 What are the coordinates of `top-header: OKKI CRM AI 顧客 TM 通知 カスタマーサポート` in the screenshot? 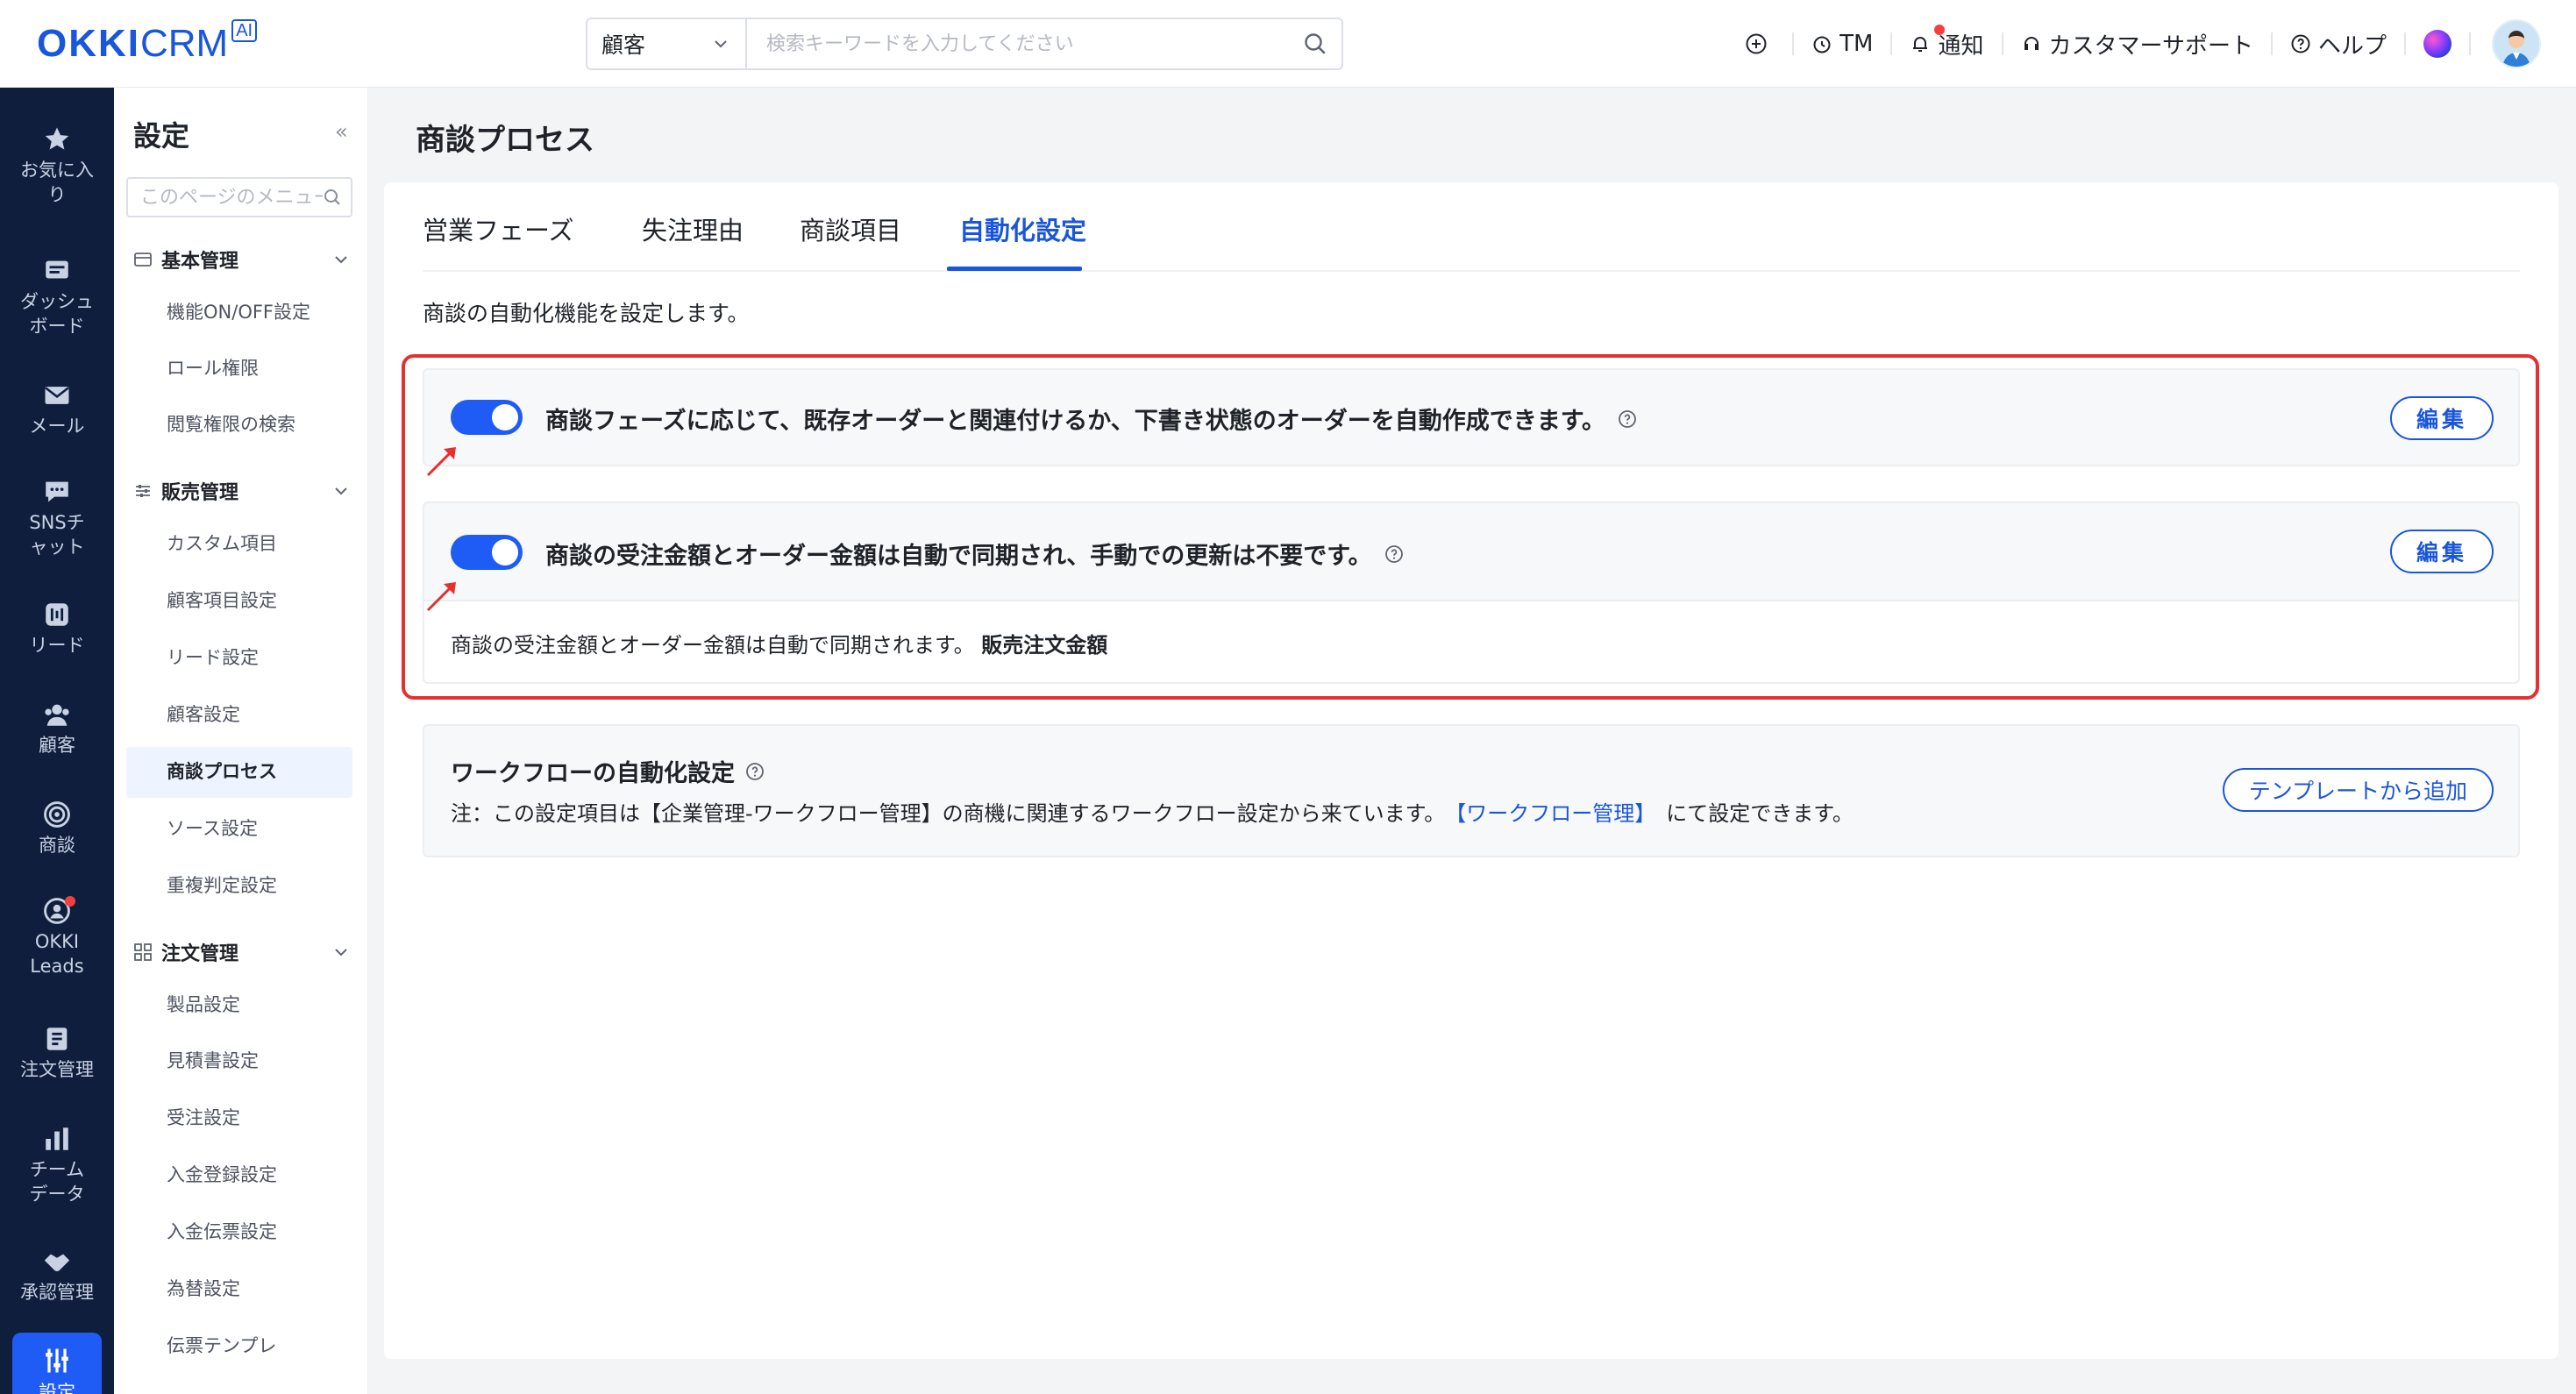 It's located at (1288, 44).